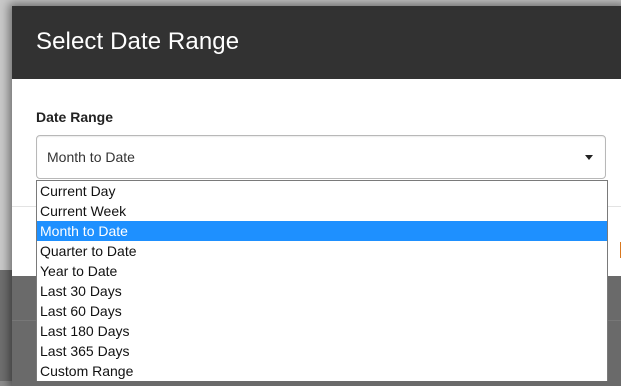  What do you see at coordinates (75, 117) in the screenshot?
I see `date-range-label: Date Range` at bounding box center [75, 117].